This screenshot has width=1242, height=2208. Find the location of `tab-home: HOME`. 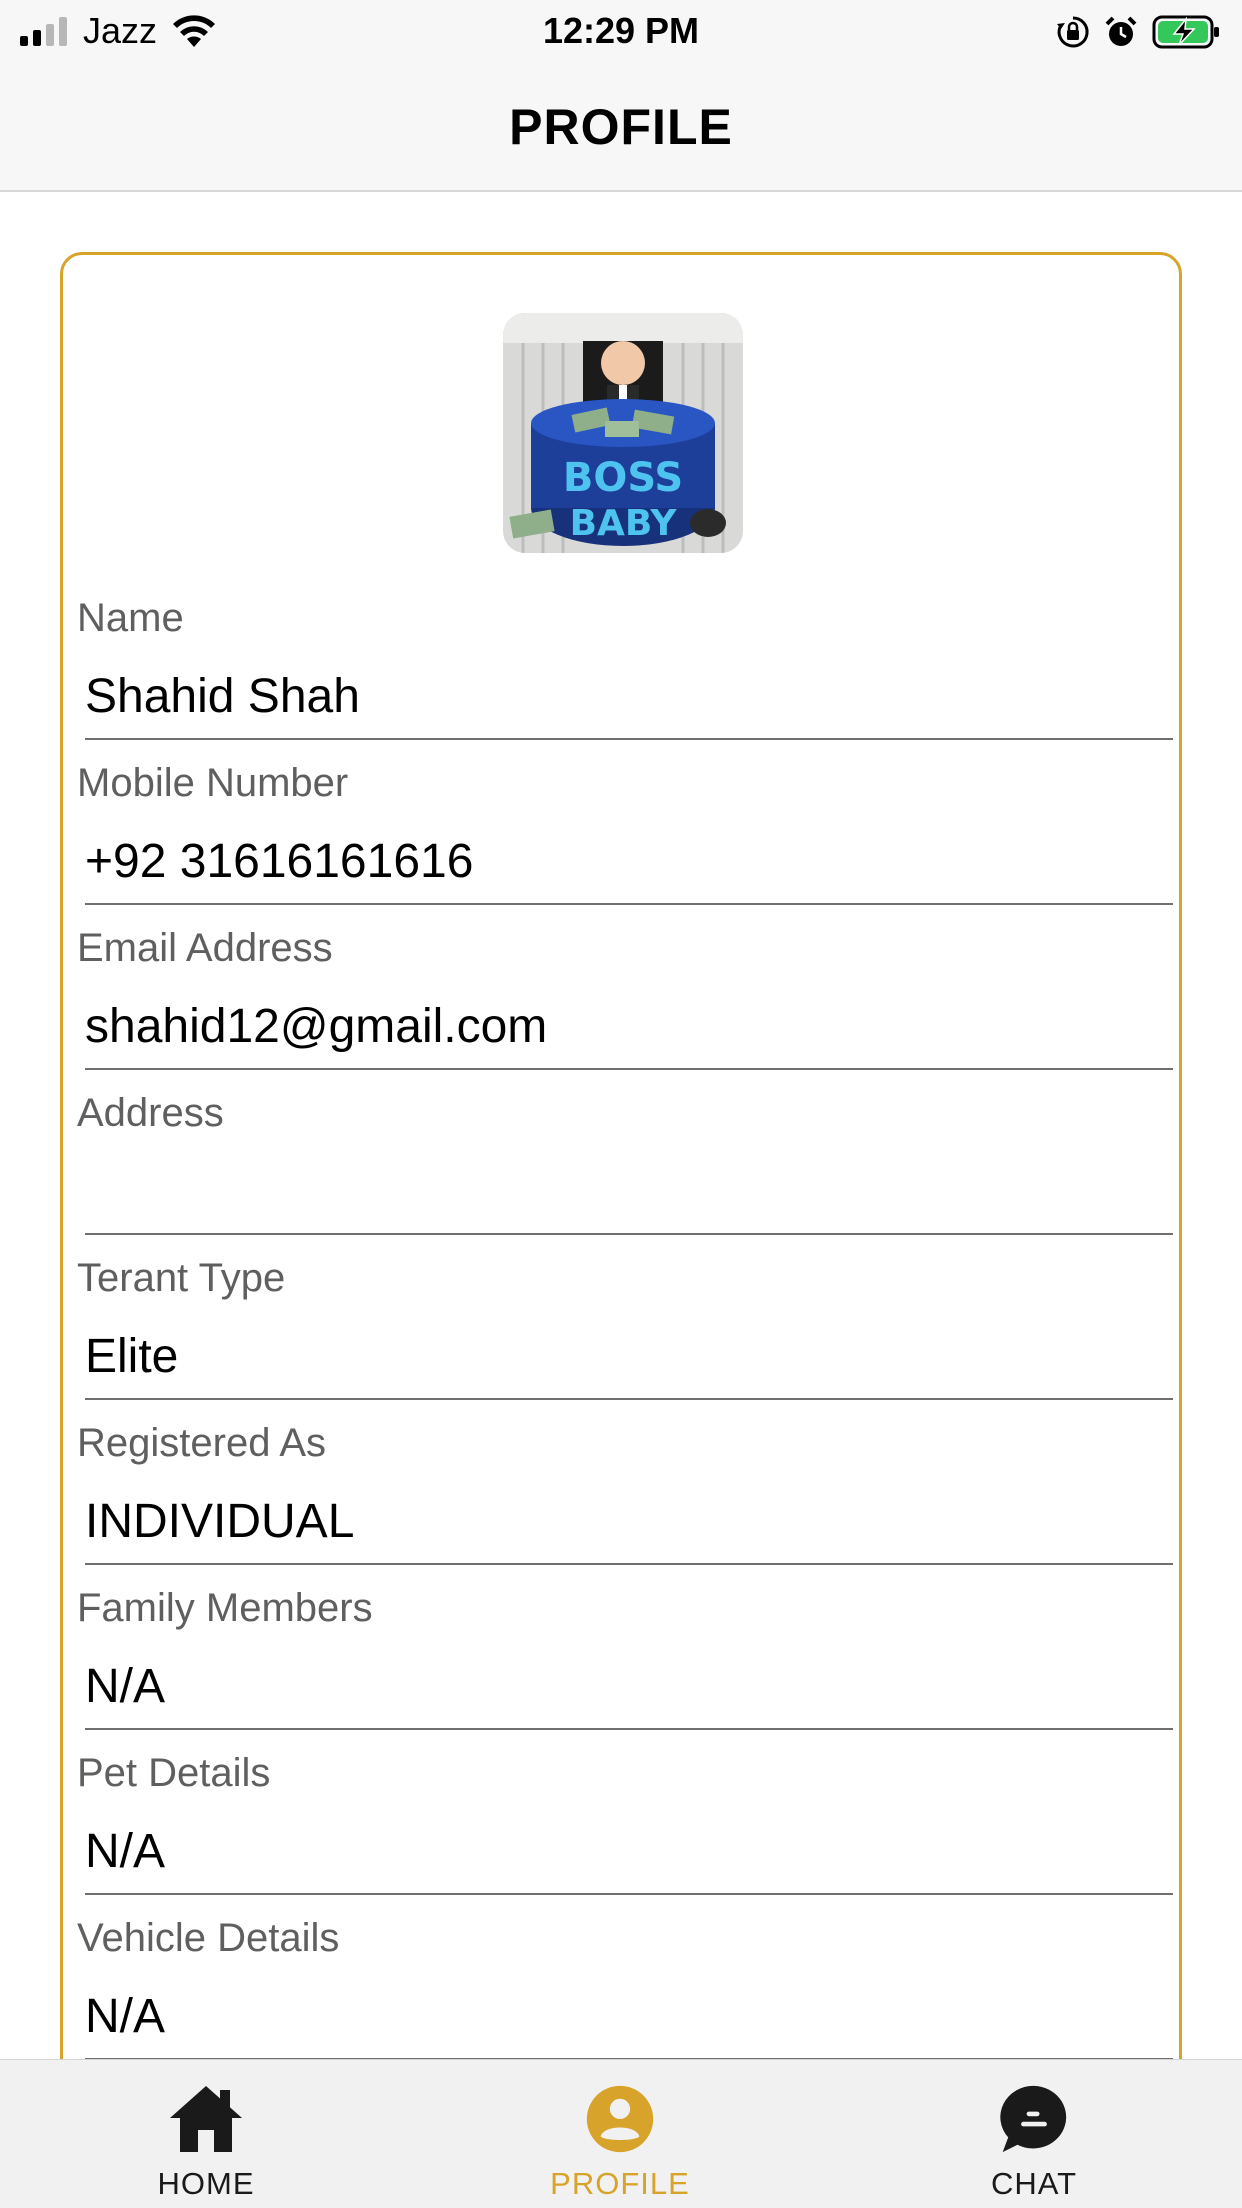

tab-home: HOME is located at coordinates (206, 2144).